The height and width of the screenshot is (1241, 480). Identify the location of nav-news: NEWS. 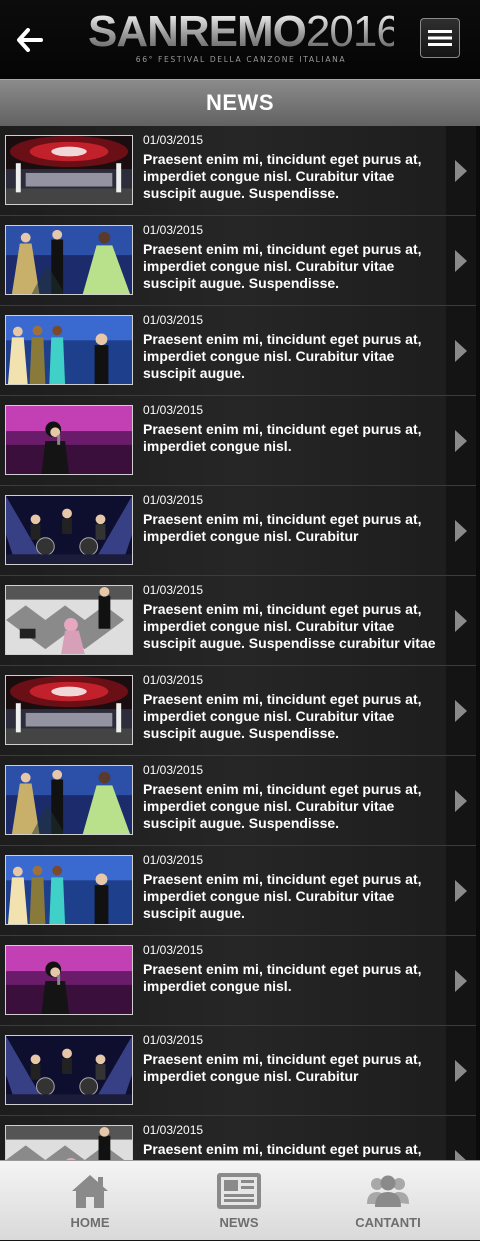
(239, 1201).